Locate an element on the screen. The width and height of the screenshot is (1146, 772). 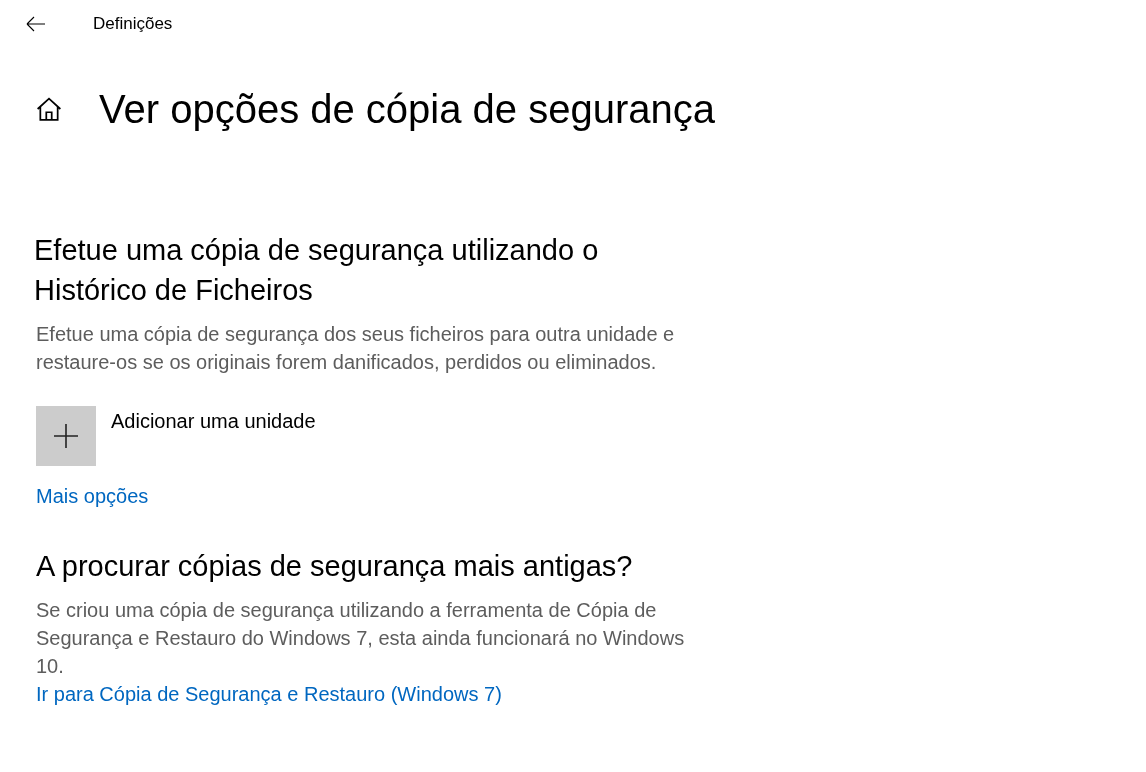
page-title: Ver opções de cópia de segurança is located at coordinates (407, 109).